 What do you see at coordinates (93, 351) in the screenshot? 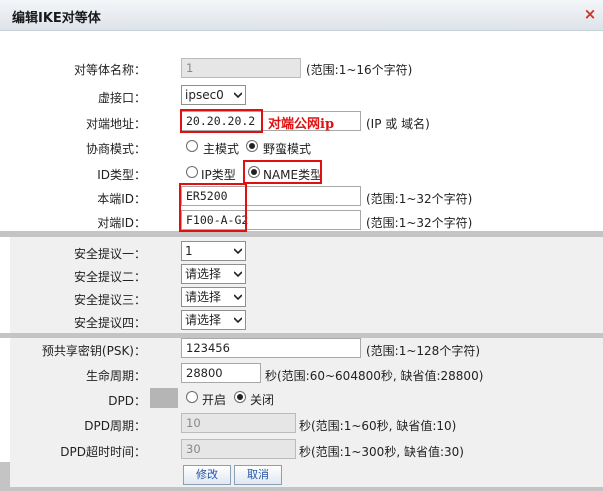
I see `psk-label: 预共享密钥(PSK)：` at bounding box center [93, 351].